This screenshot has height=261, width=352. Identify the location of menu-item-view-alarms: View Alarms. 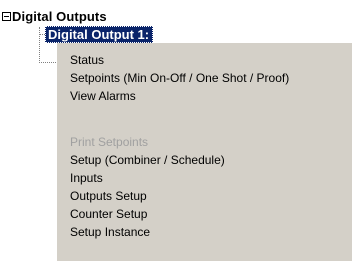
(103, 96).